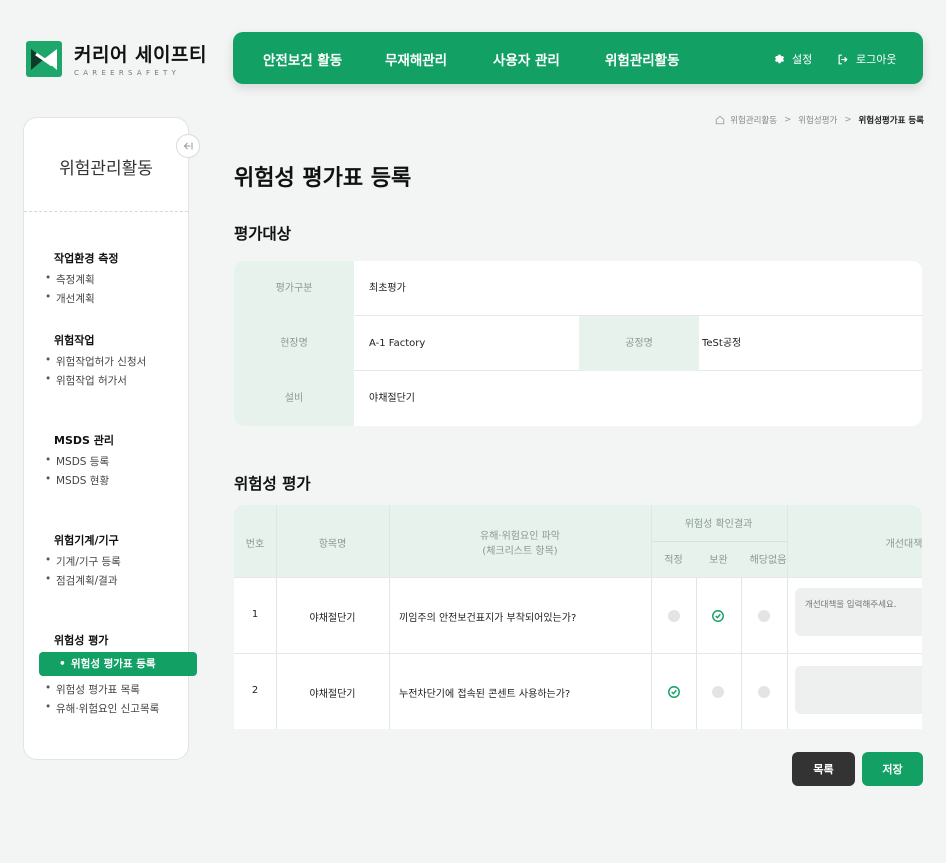 Image resolution: width=946 pixels, height=863 pixels. What do you see at coordinates (83, 561) in the screenshot?
I see `sidebar-item: 기계/기구 등록` at bounding box center [83, 561].